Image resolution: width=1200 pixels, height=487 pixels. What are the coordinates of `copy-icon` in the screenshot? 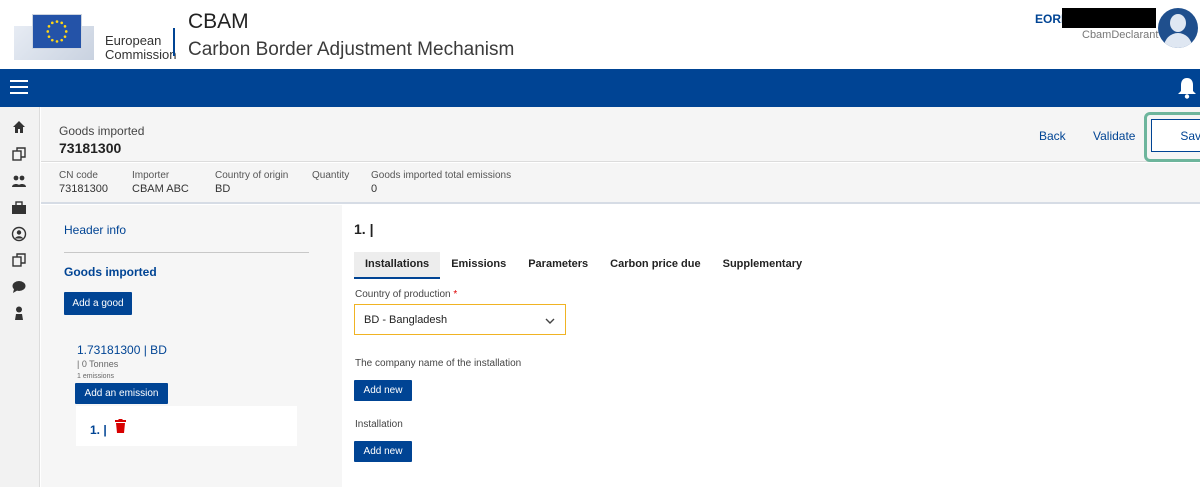 It's located at (19, 260).